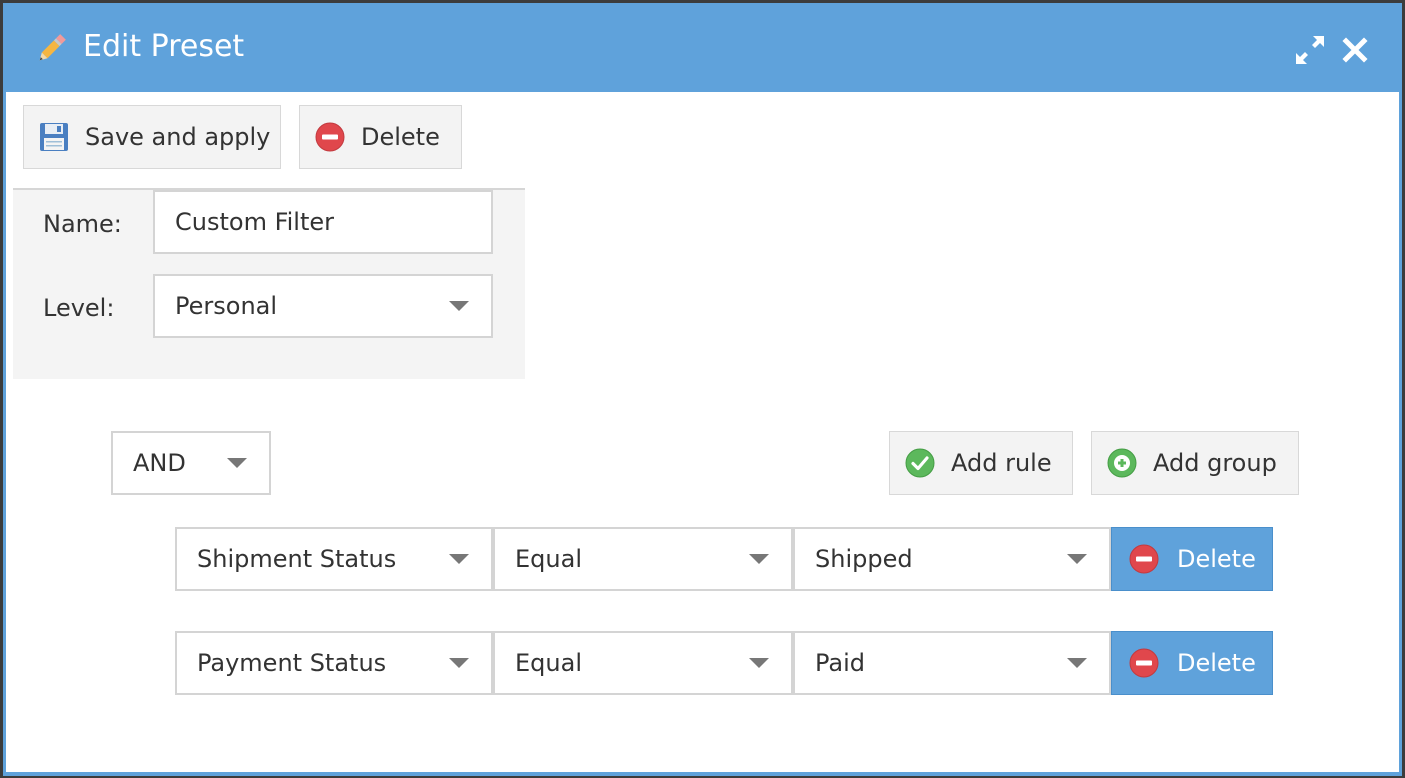 Image resolution: width=1405 pixels, height=778 pixels. What do you see at coordinates (952, 663) in the screenshot?
I see `rule-value-select: Paid` at bounding box center [952, 663].